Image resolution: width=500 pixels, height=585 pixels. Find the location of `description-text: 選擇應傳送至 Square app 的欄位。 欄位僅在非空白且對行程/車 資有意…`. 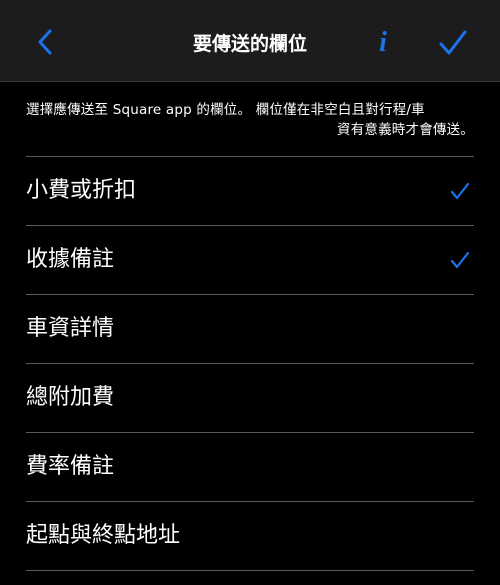

description-text: 選擇應傳送至 Square app 的欄位。 欄位僅在非空白且對行程/車 資有意… is located at coordinates (250, 120).